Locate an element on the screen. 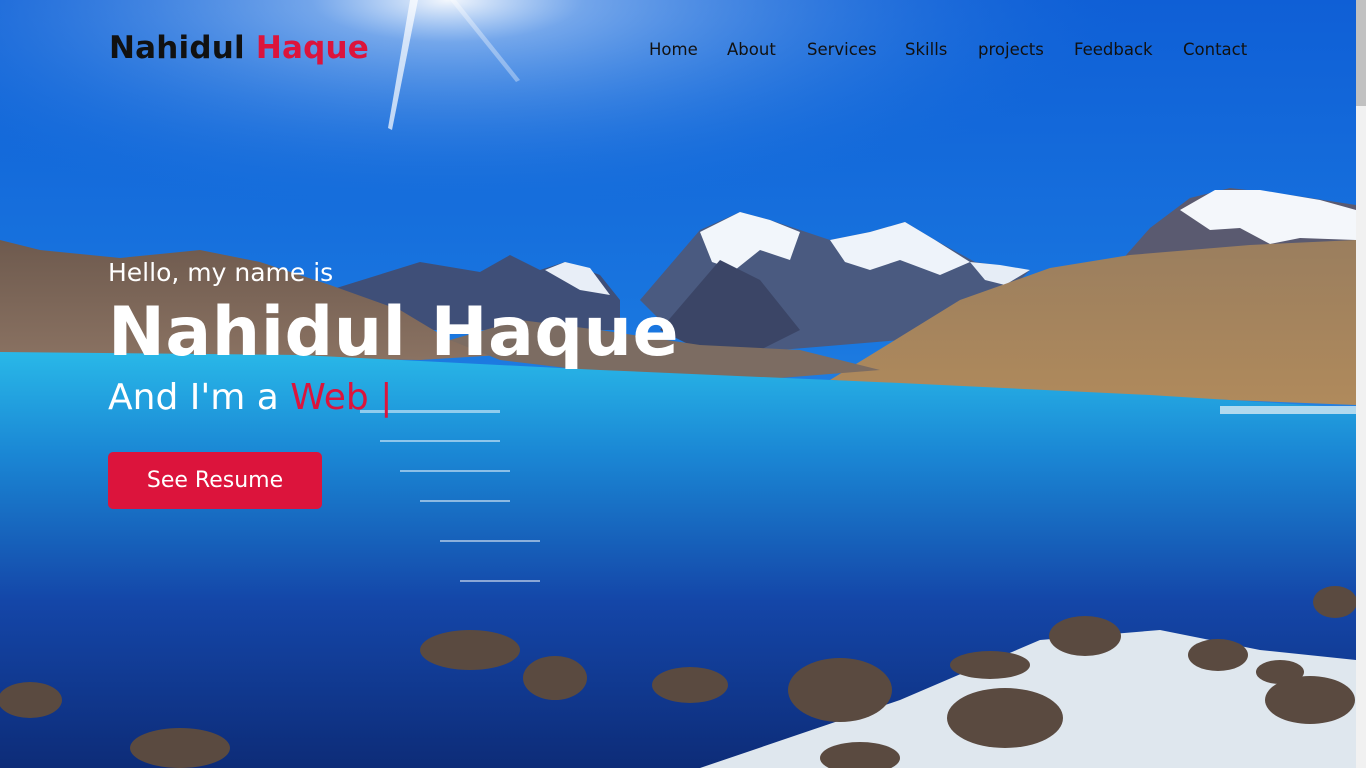  scrollbar-thumb is located at coordinates (1361, 53).